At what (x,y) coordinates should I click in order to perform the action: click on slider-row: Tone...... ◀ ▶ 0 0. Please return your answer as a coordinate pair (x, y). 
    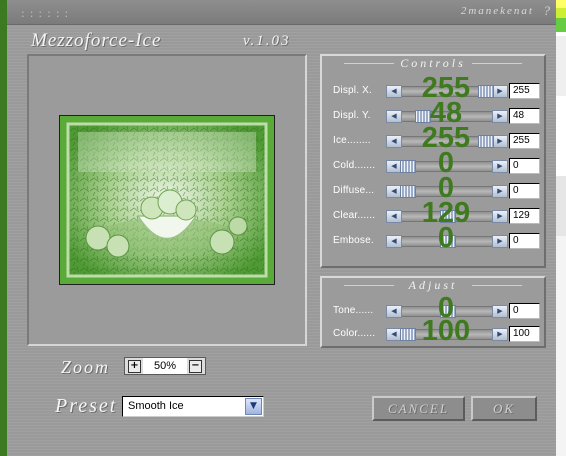
    Looking at the image, I should click on (433, 308).